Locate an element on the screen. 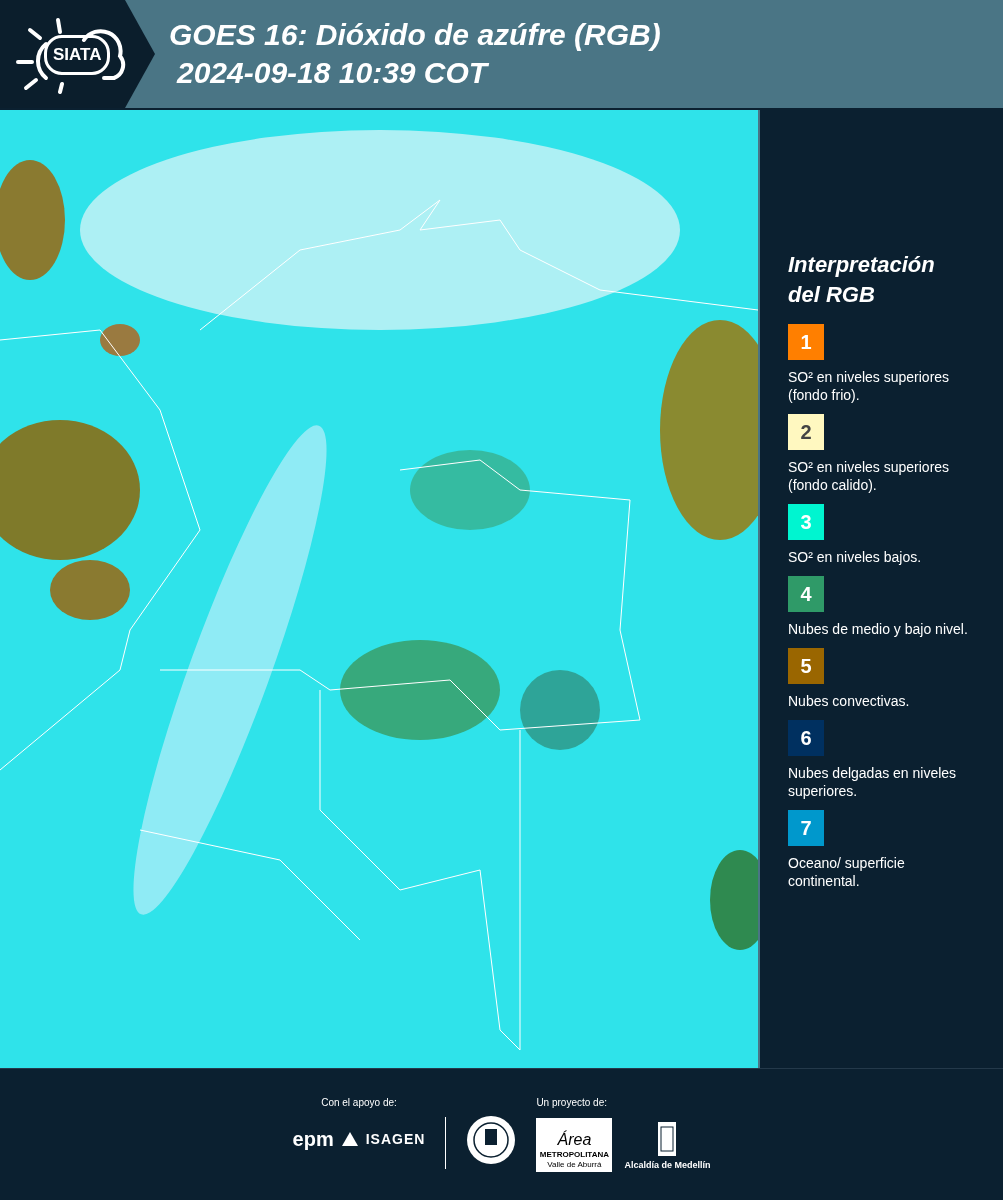  support-label: Con el apoyo de: is located at coordinates (359, 1103).